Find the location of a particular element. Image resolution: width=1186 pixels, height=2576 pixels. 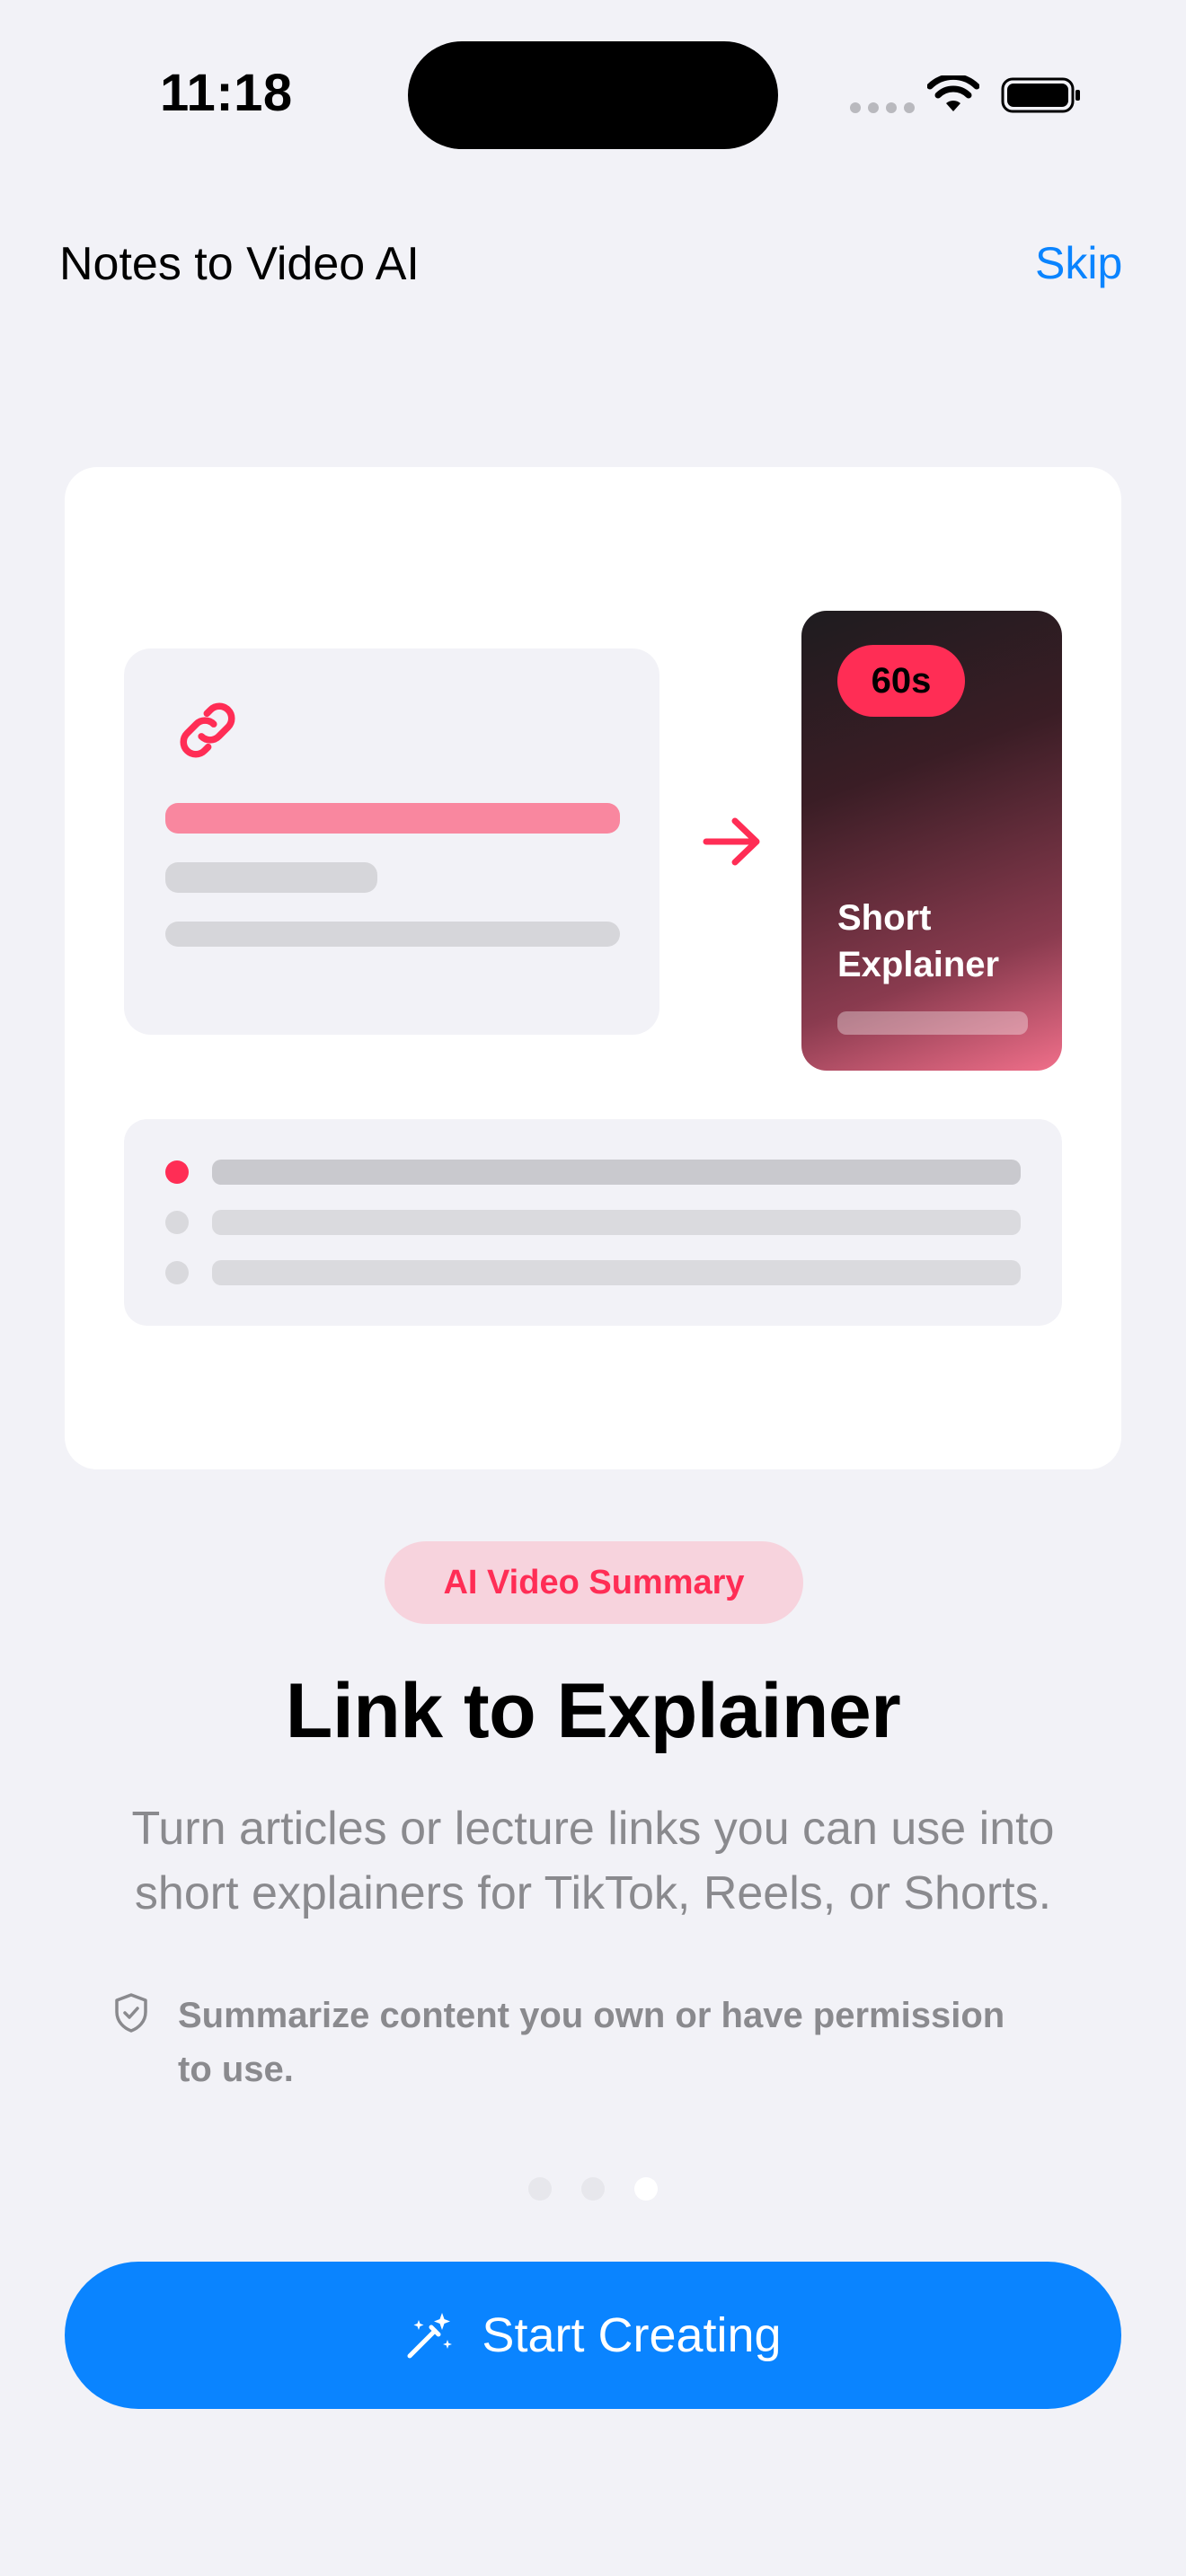

battery-icon is located at coordinates (1040, 95).